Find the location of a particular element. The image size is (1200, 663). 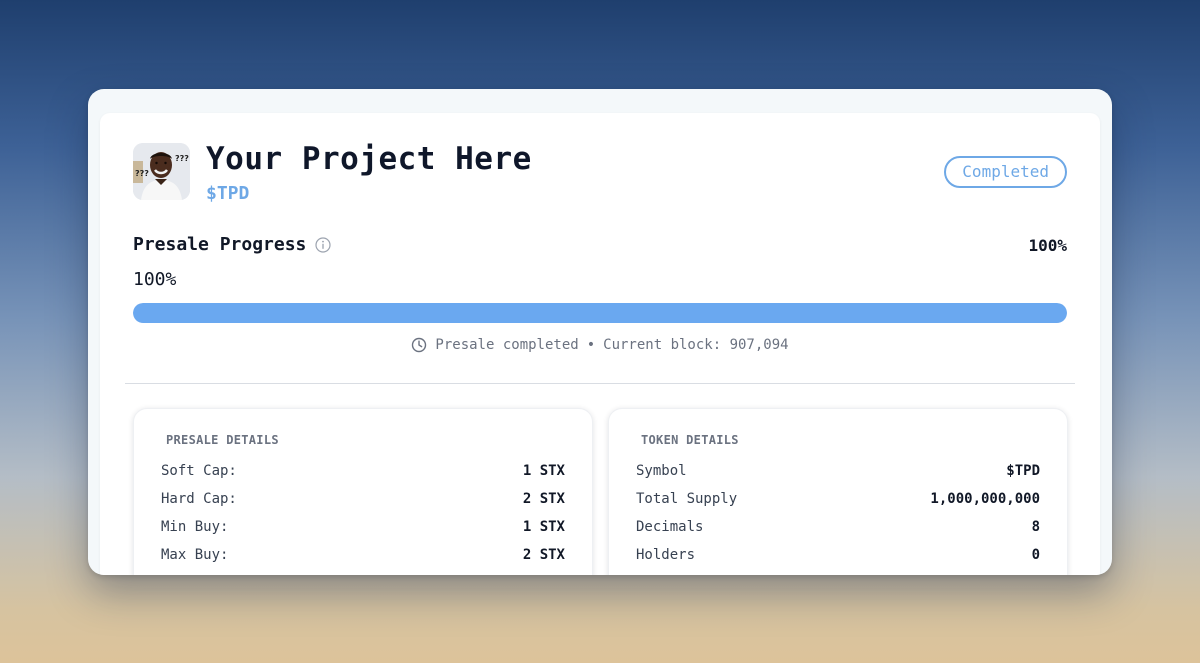

detail-row-decimals: Decimals 8 is located at coordinates (838, 531).